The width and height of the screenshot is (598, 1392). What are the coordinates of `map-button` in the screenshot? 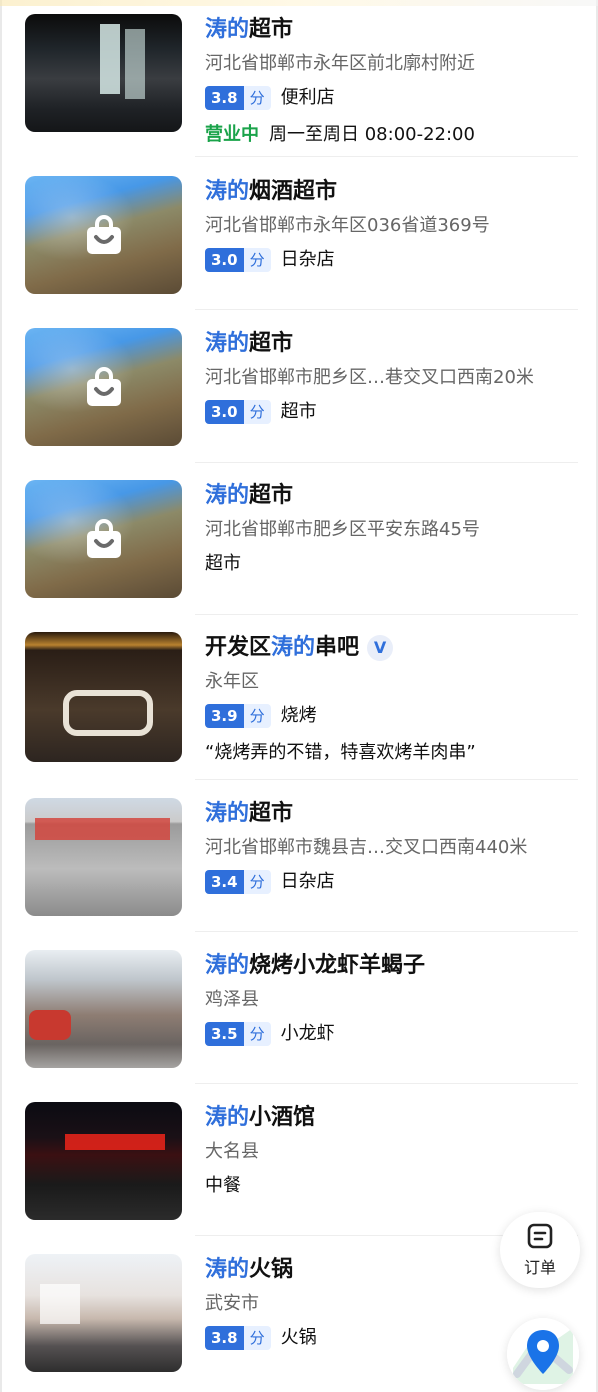 It's located at (543, 1354).